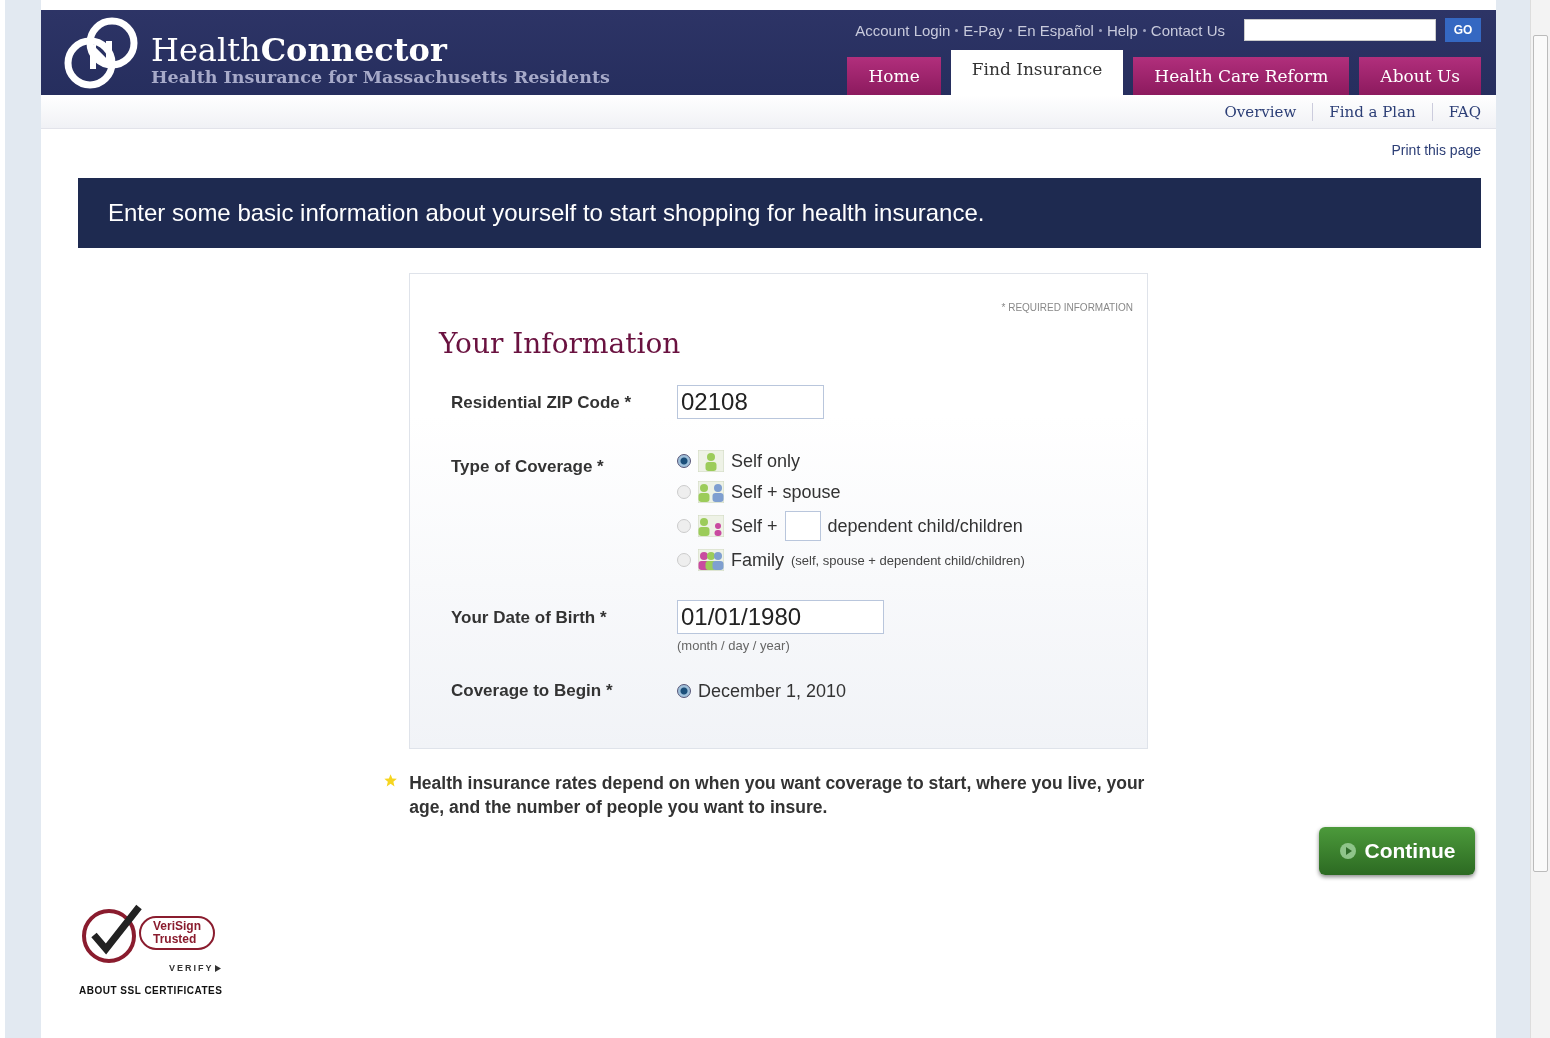 The image size is (1550, 1038). Describe the element at coordinates (1122, 30) in the screenshot. I see `top-link: Help` at that location.